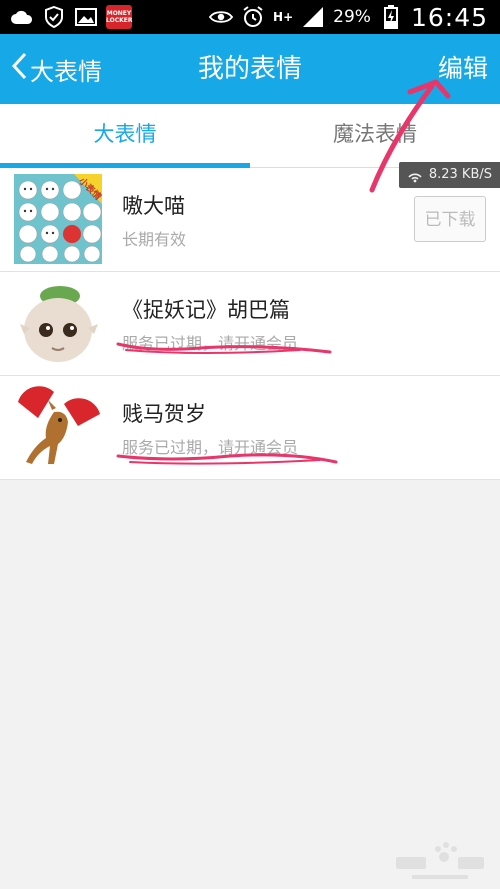 The height and width of the screenshot is (889, 500). What do you see at coordinates (154, 239) in the screenshot?
I see `sticker-status: 长期有效` at bounding box center [154, 239].